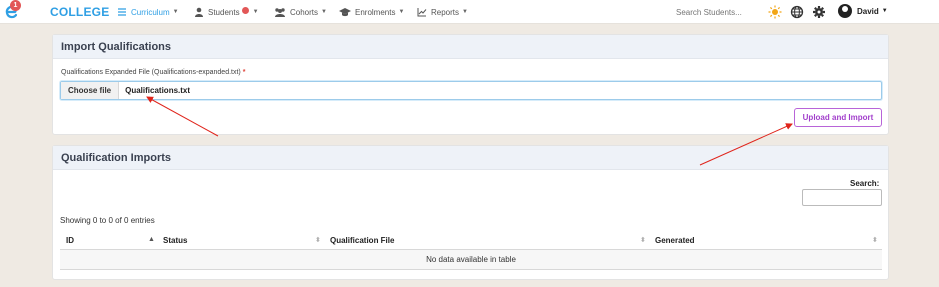 The width and height of the screenshot is (939, 287). I want to click on brand-name: COLLEGE, so click(79, 12).